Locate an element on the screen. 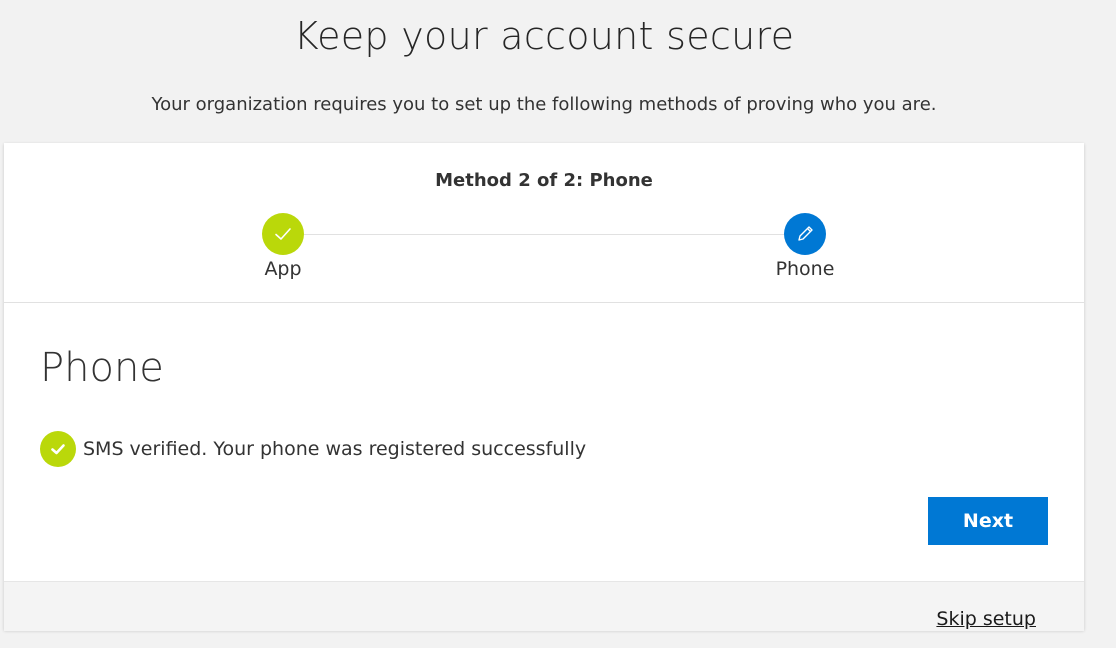  skip-setup-link: Skip setup is located at coordinates (986, 619).